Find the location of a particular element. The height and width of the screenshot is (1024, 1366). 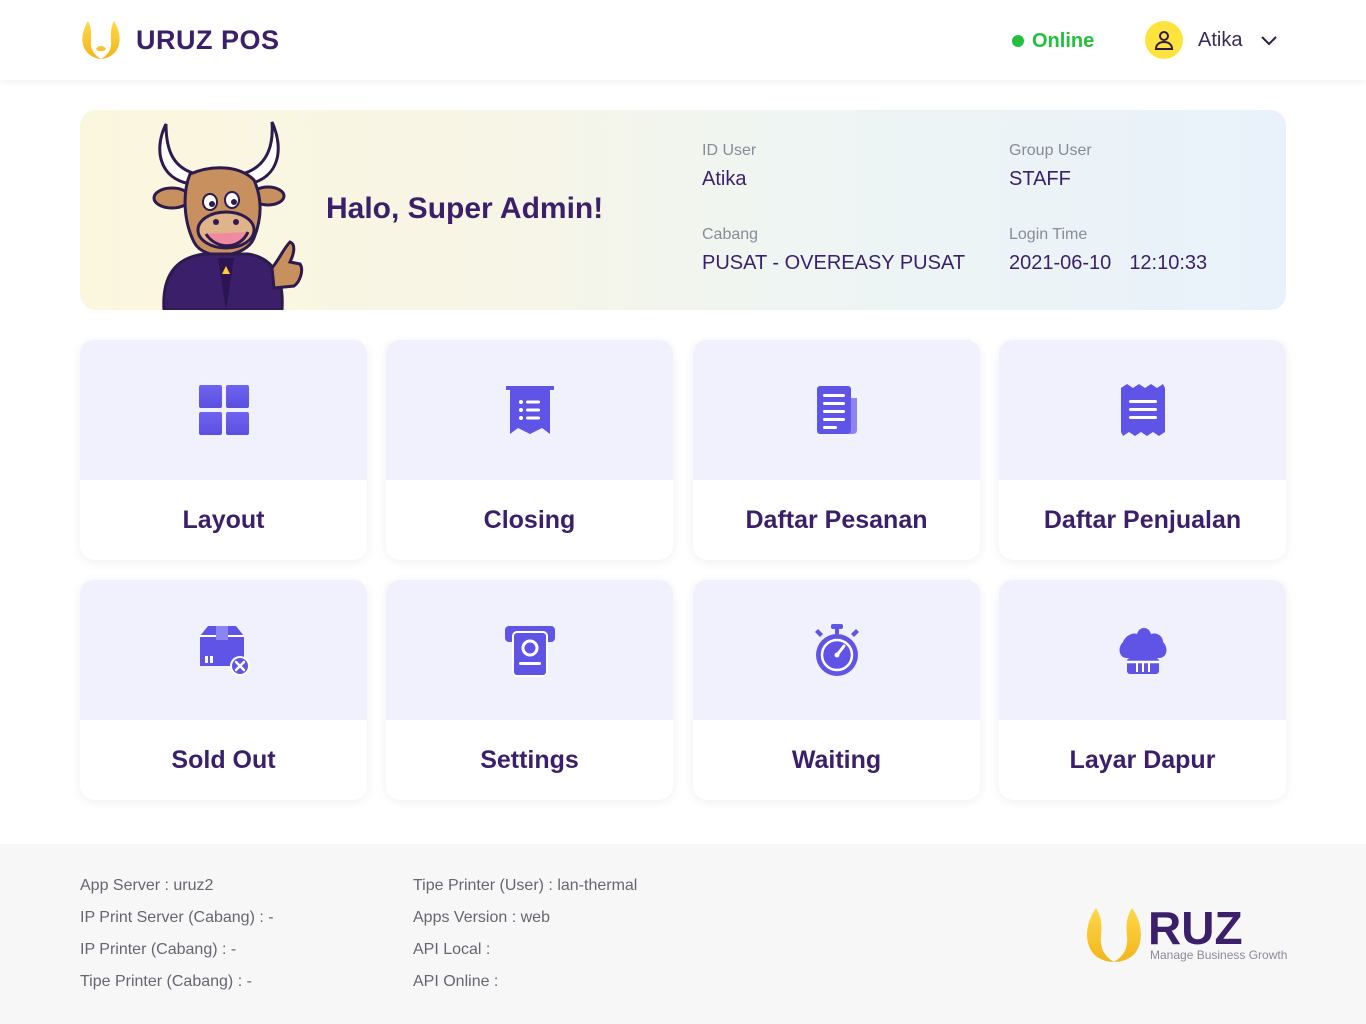

menu-tile-daftar-pesanan: Daftar Pesanan is located at coordinates (836, 450).